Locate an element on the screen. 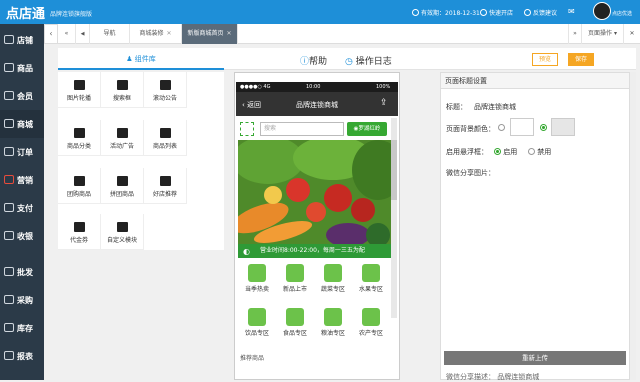  help-icon: ⓘ is located at coordinates (305, 62).